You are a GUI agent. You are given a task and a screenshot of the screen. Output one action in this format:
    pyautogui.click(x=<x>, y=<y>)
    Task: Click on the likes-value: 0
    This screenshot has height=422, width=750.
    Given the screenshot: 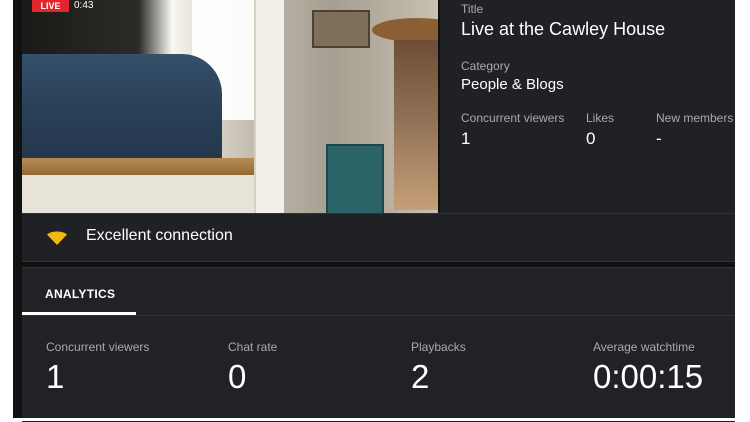 What is the action you would take?
    pyautogui.click(x=591, y=138)
    